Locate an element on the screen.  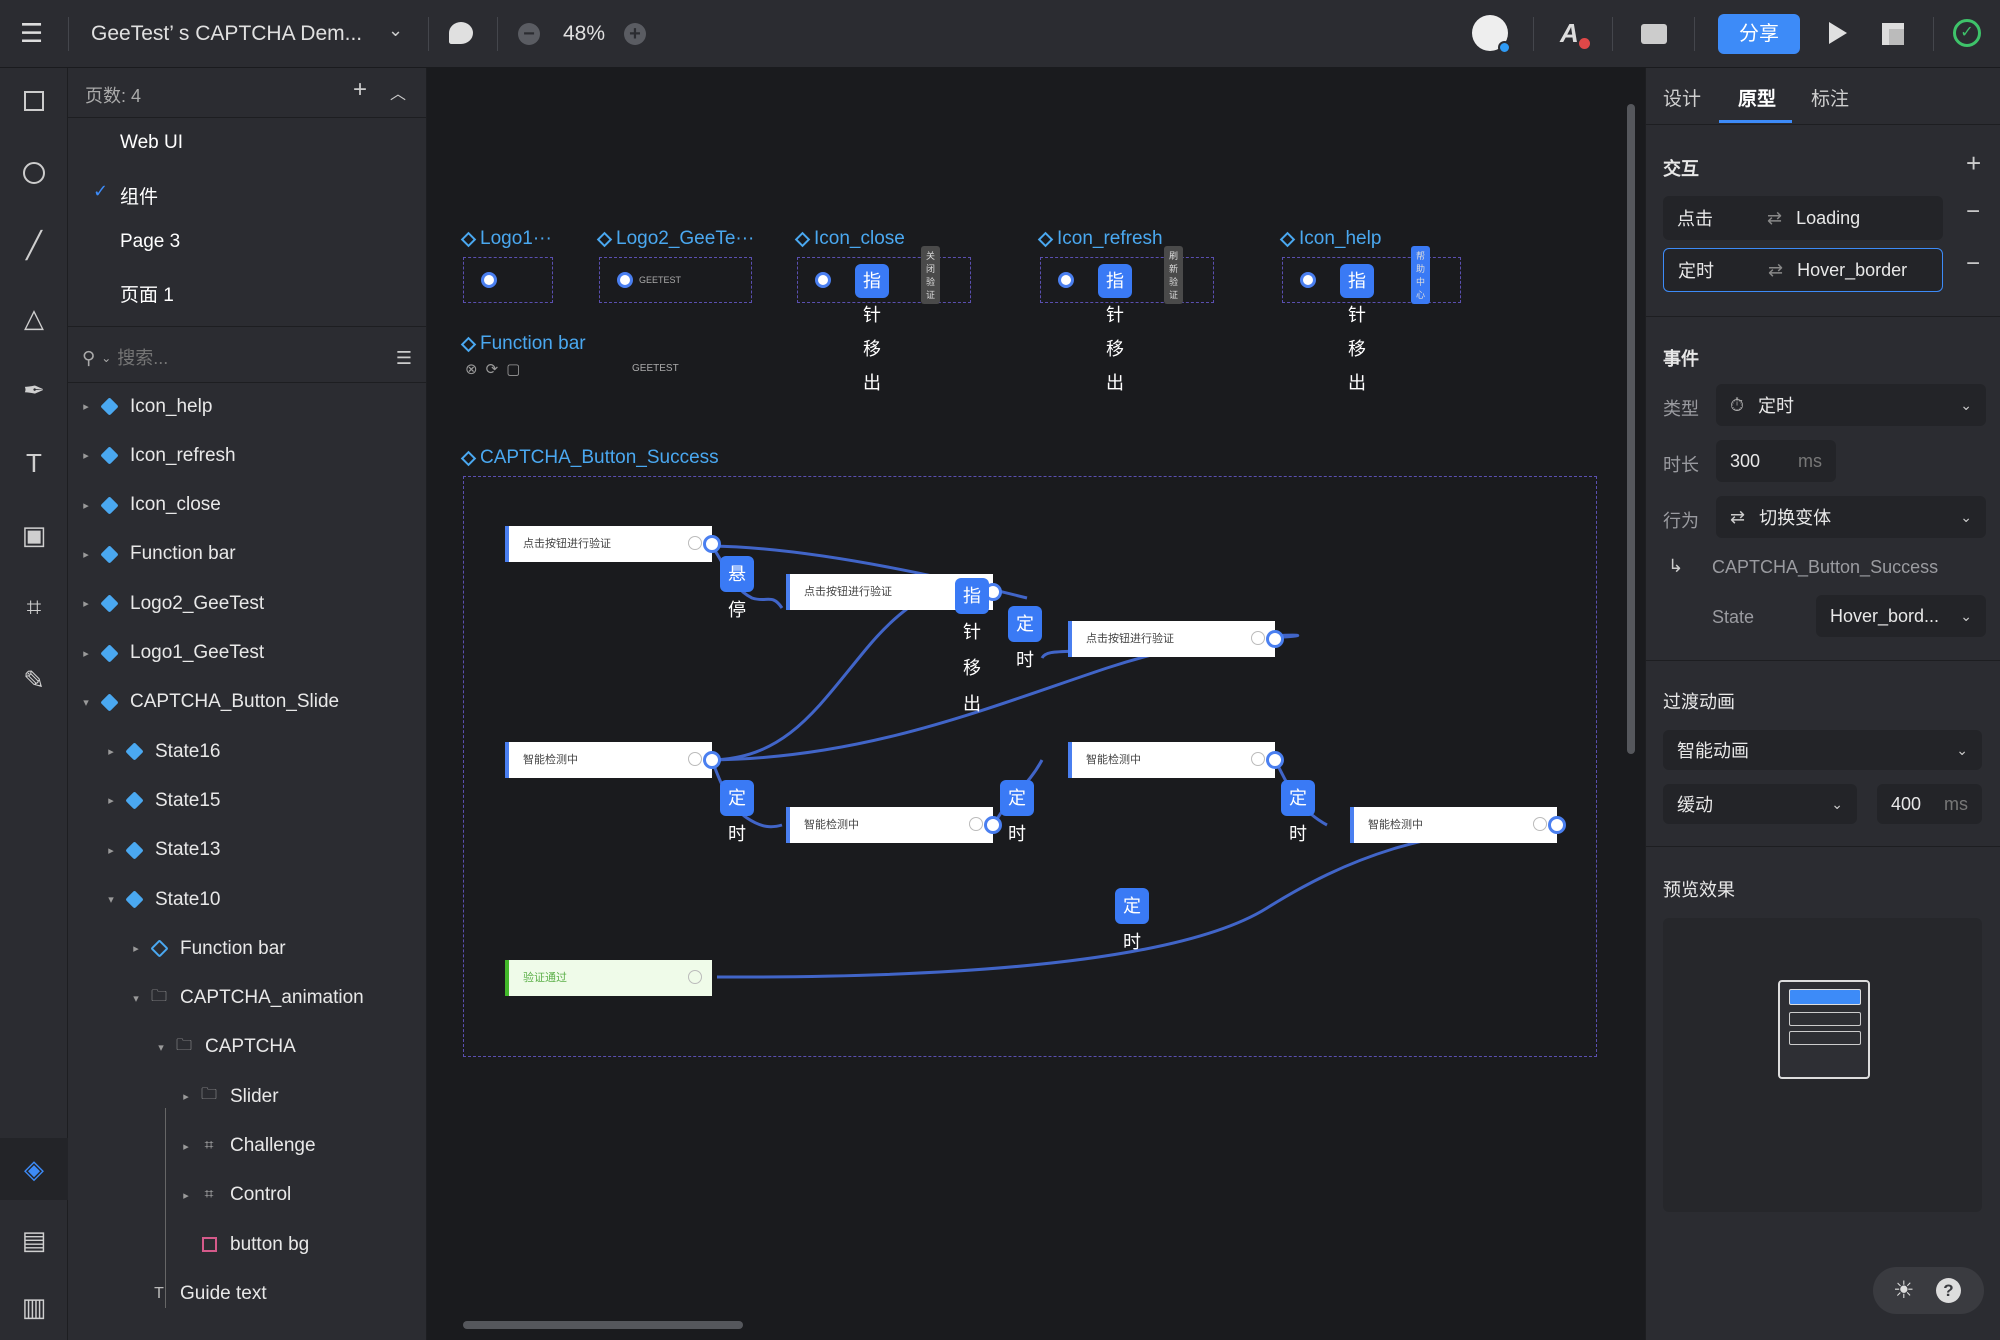
component-label: Logo1··· is located at coordinates (506, 239).